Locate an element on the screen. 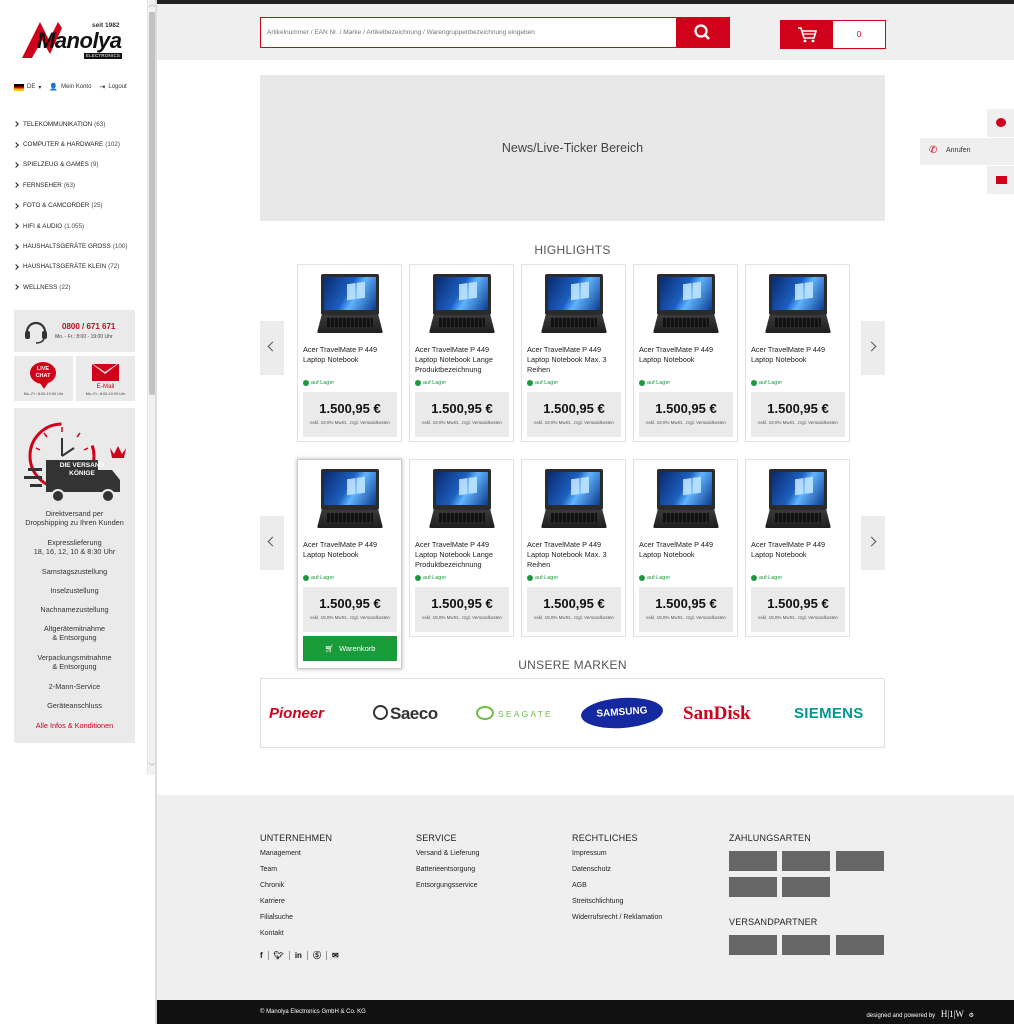 Image resolution: width=1014 pixels, height=1024 pixels. footer-heading: VERSANDPARTNER is located at coordinates (773, 922).